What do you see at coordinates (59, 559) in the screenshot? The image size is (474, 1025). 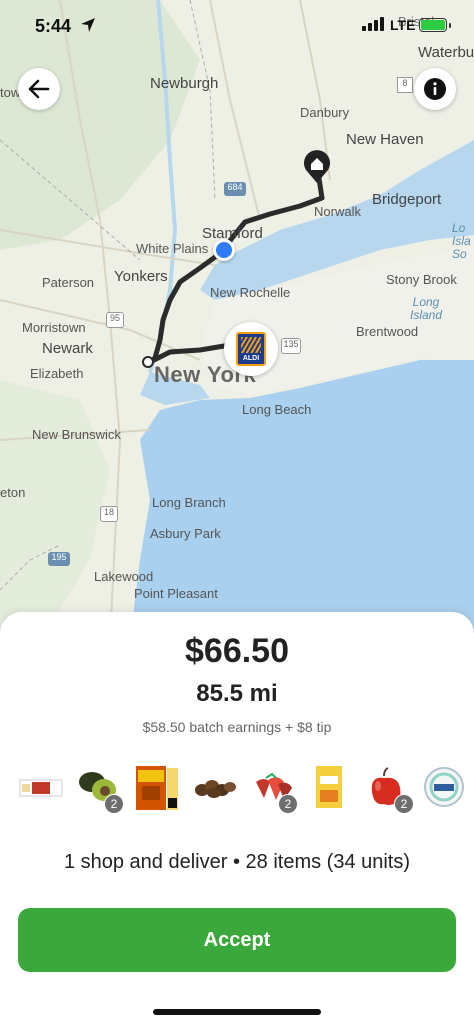 I see `highway-shield-icon: 195` at bounding box center [59, 559].